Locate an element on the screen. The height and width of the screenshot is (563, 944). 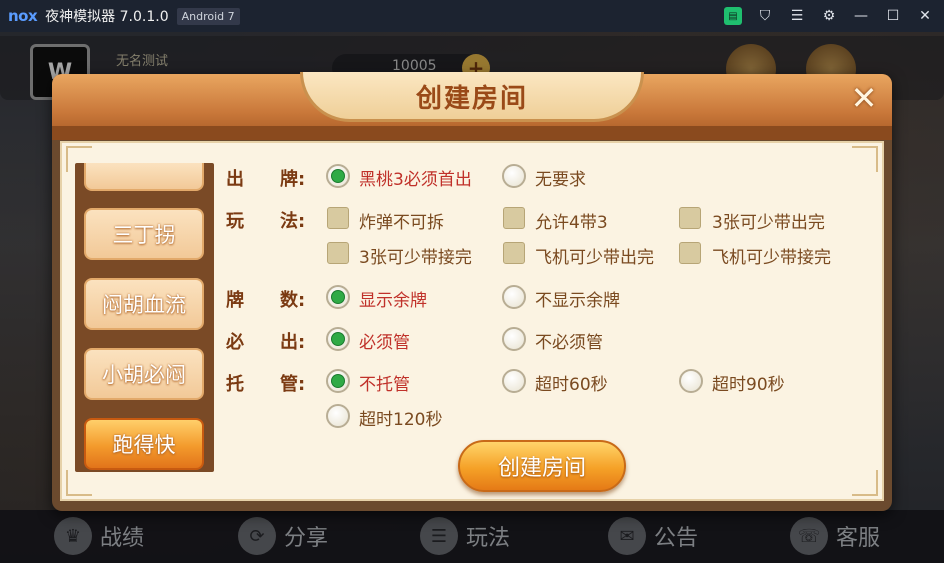
gear-icon: ⚙ is located at coordinates (829, 16).